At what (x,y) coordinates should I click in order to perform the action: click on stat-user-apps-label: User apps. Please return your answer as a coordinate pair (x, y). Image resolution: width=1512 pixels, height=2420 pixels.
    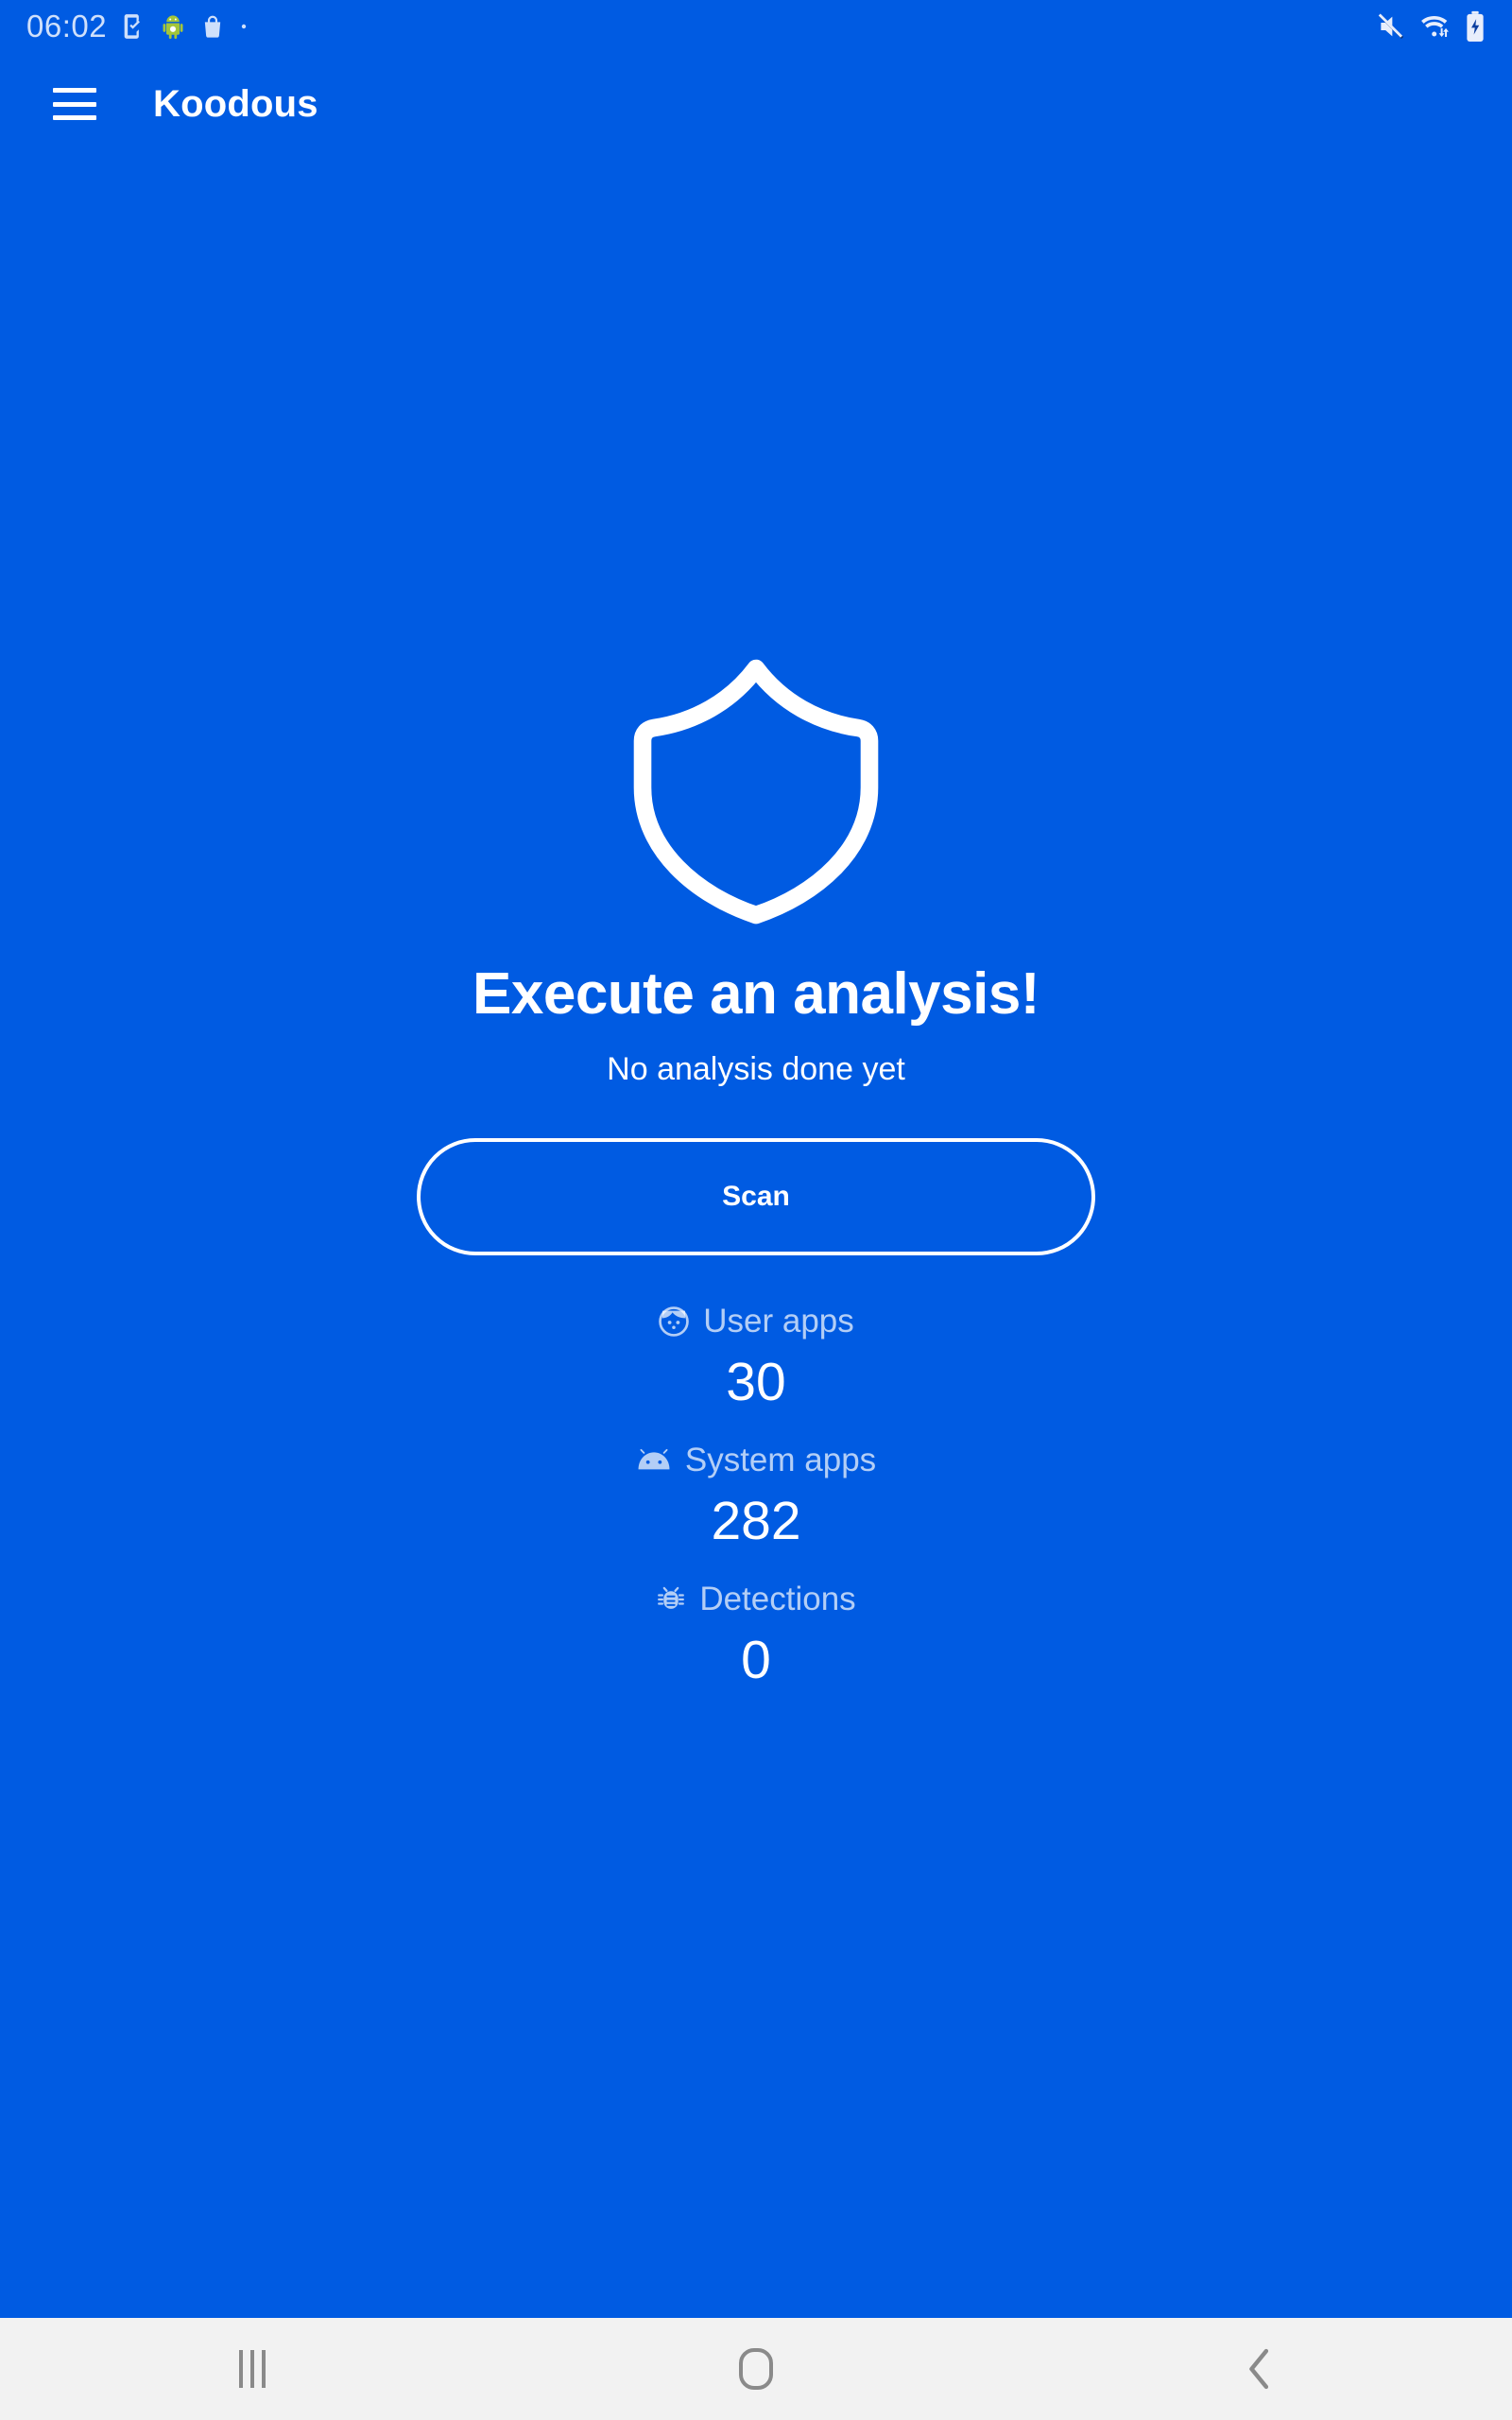
    Looking at the image, I should click on (756, 1321).